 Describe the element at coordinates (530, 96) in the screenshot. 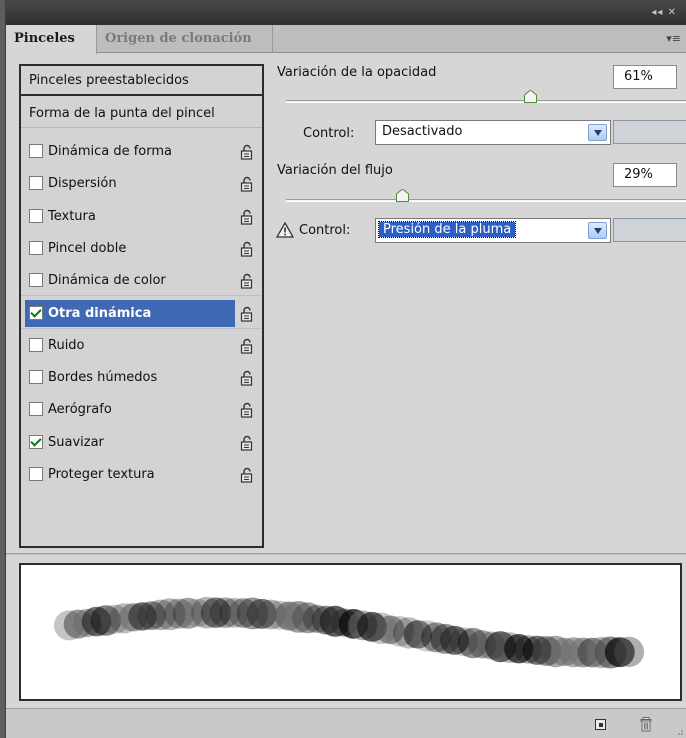

I see `opacity-slider-thumb` at that location.